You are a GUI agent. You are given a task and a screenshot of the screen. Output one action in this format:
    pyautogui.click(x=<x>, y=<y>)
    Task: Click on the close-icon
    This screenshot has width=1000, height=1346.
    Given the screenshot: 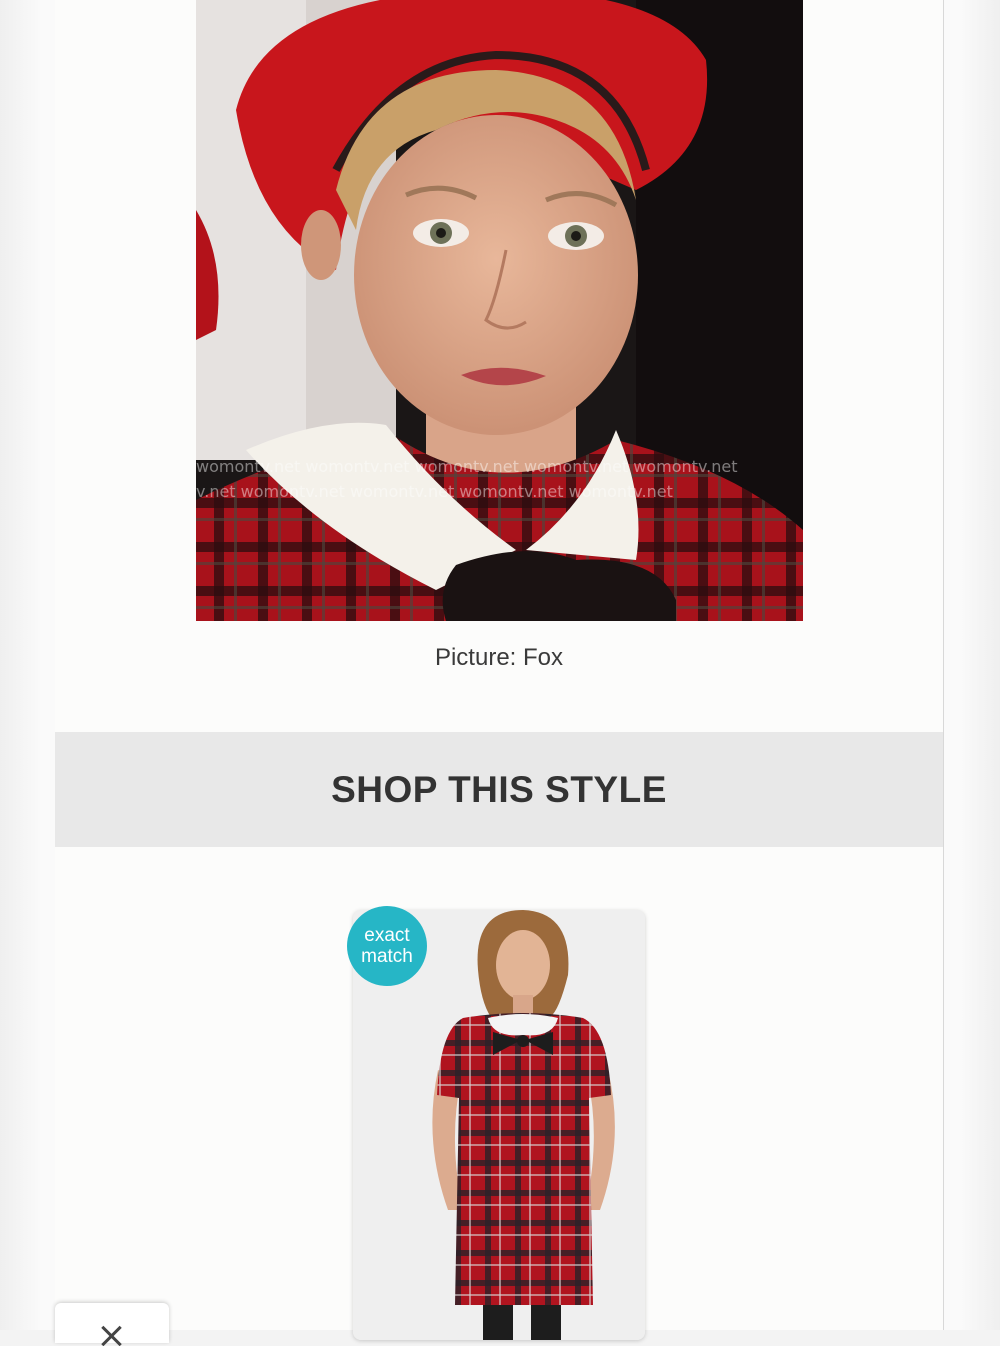 What is the action you would take?
    pyautogui.click(x=111, y=1331)
    